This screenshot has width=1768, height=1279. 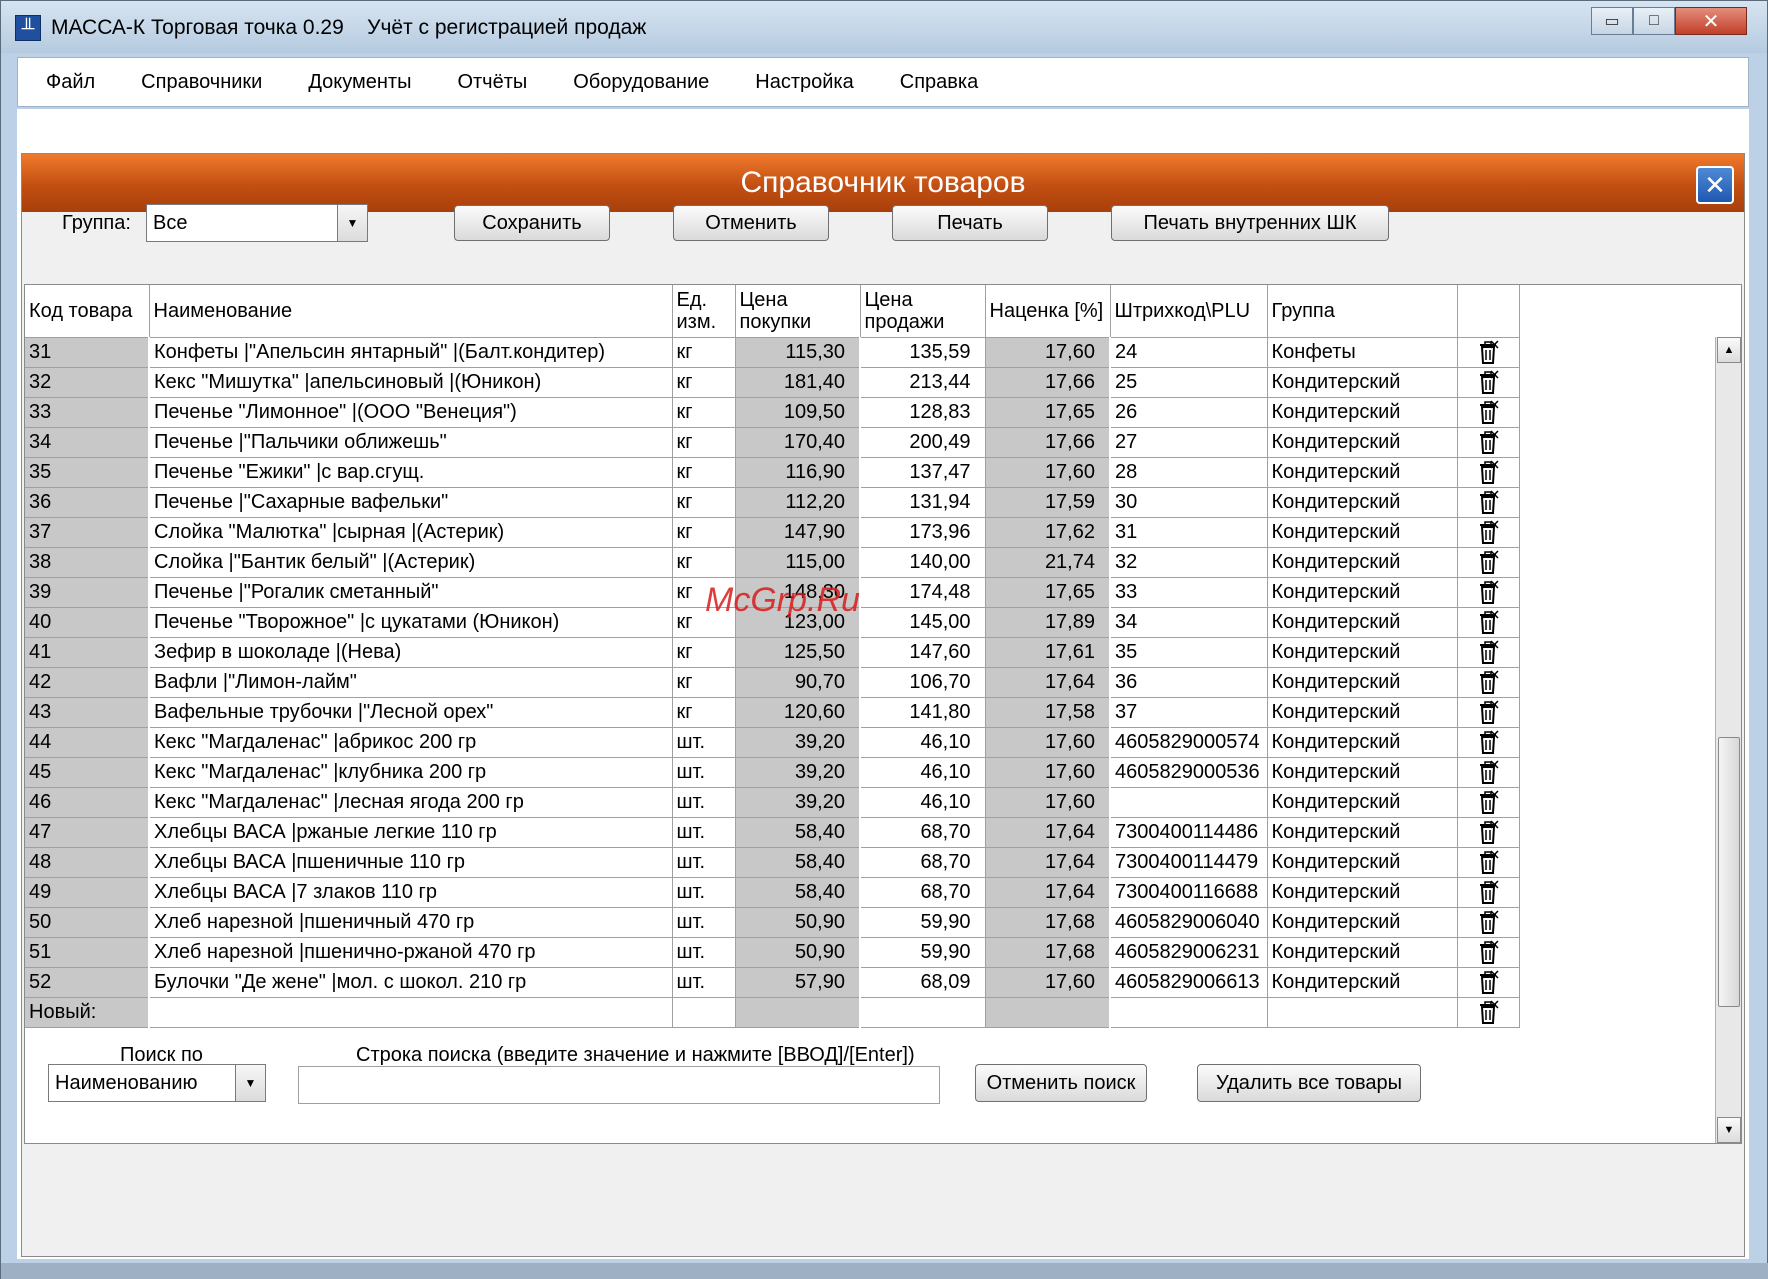 I want to click on menu-equipment: Оборудование, so click(x=641, y=82).